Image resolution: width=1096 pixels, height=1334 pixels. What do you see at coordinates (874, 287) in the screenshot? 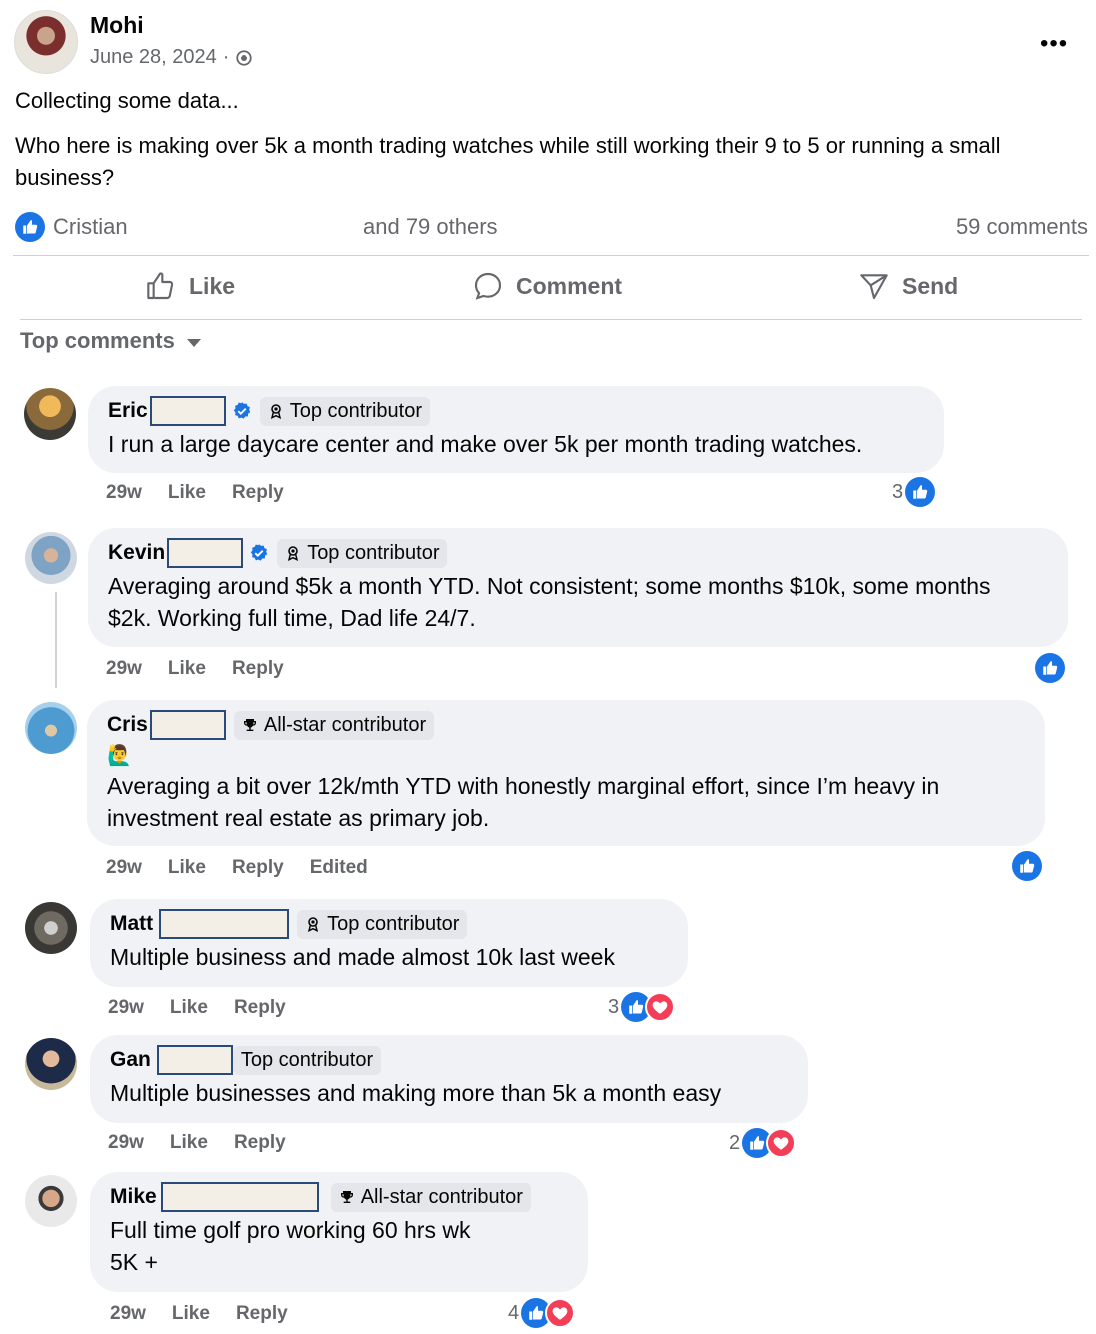
I see `send-icon` at bounding box center [874, 287].